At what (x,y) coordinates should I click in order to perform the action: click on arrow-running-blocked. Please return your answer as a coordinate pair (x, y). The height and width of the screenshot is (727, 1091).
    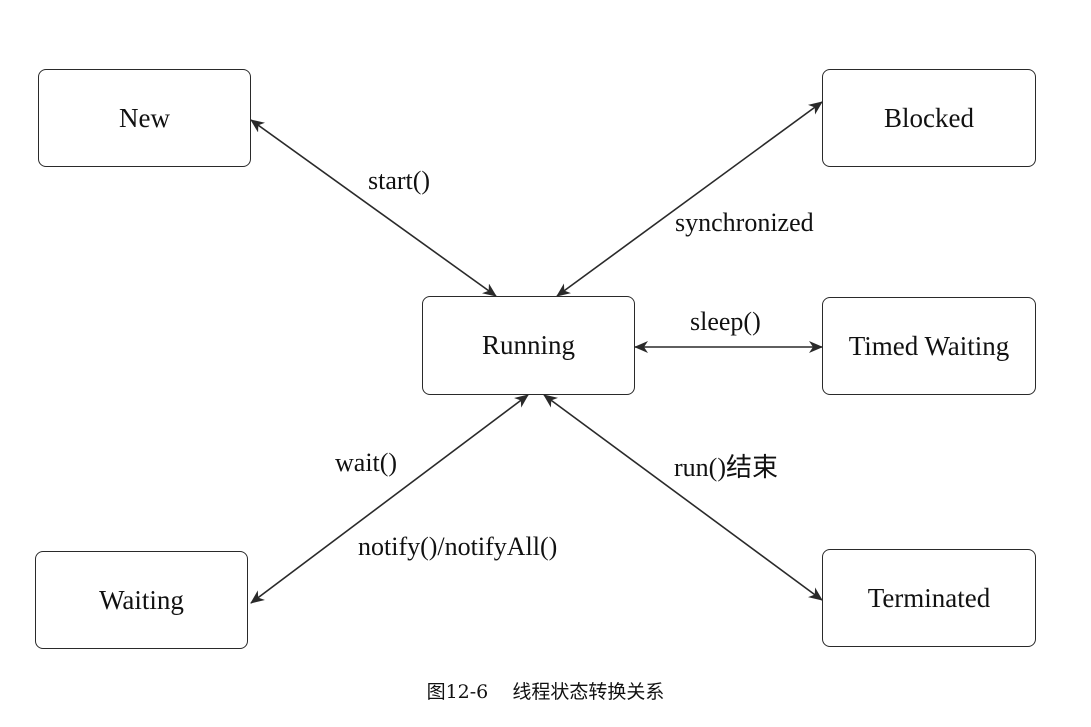
    Looking at the image, I should click on (689, 199).